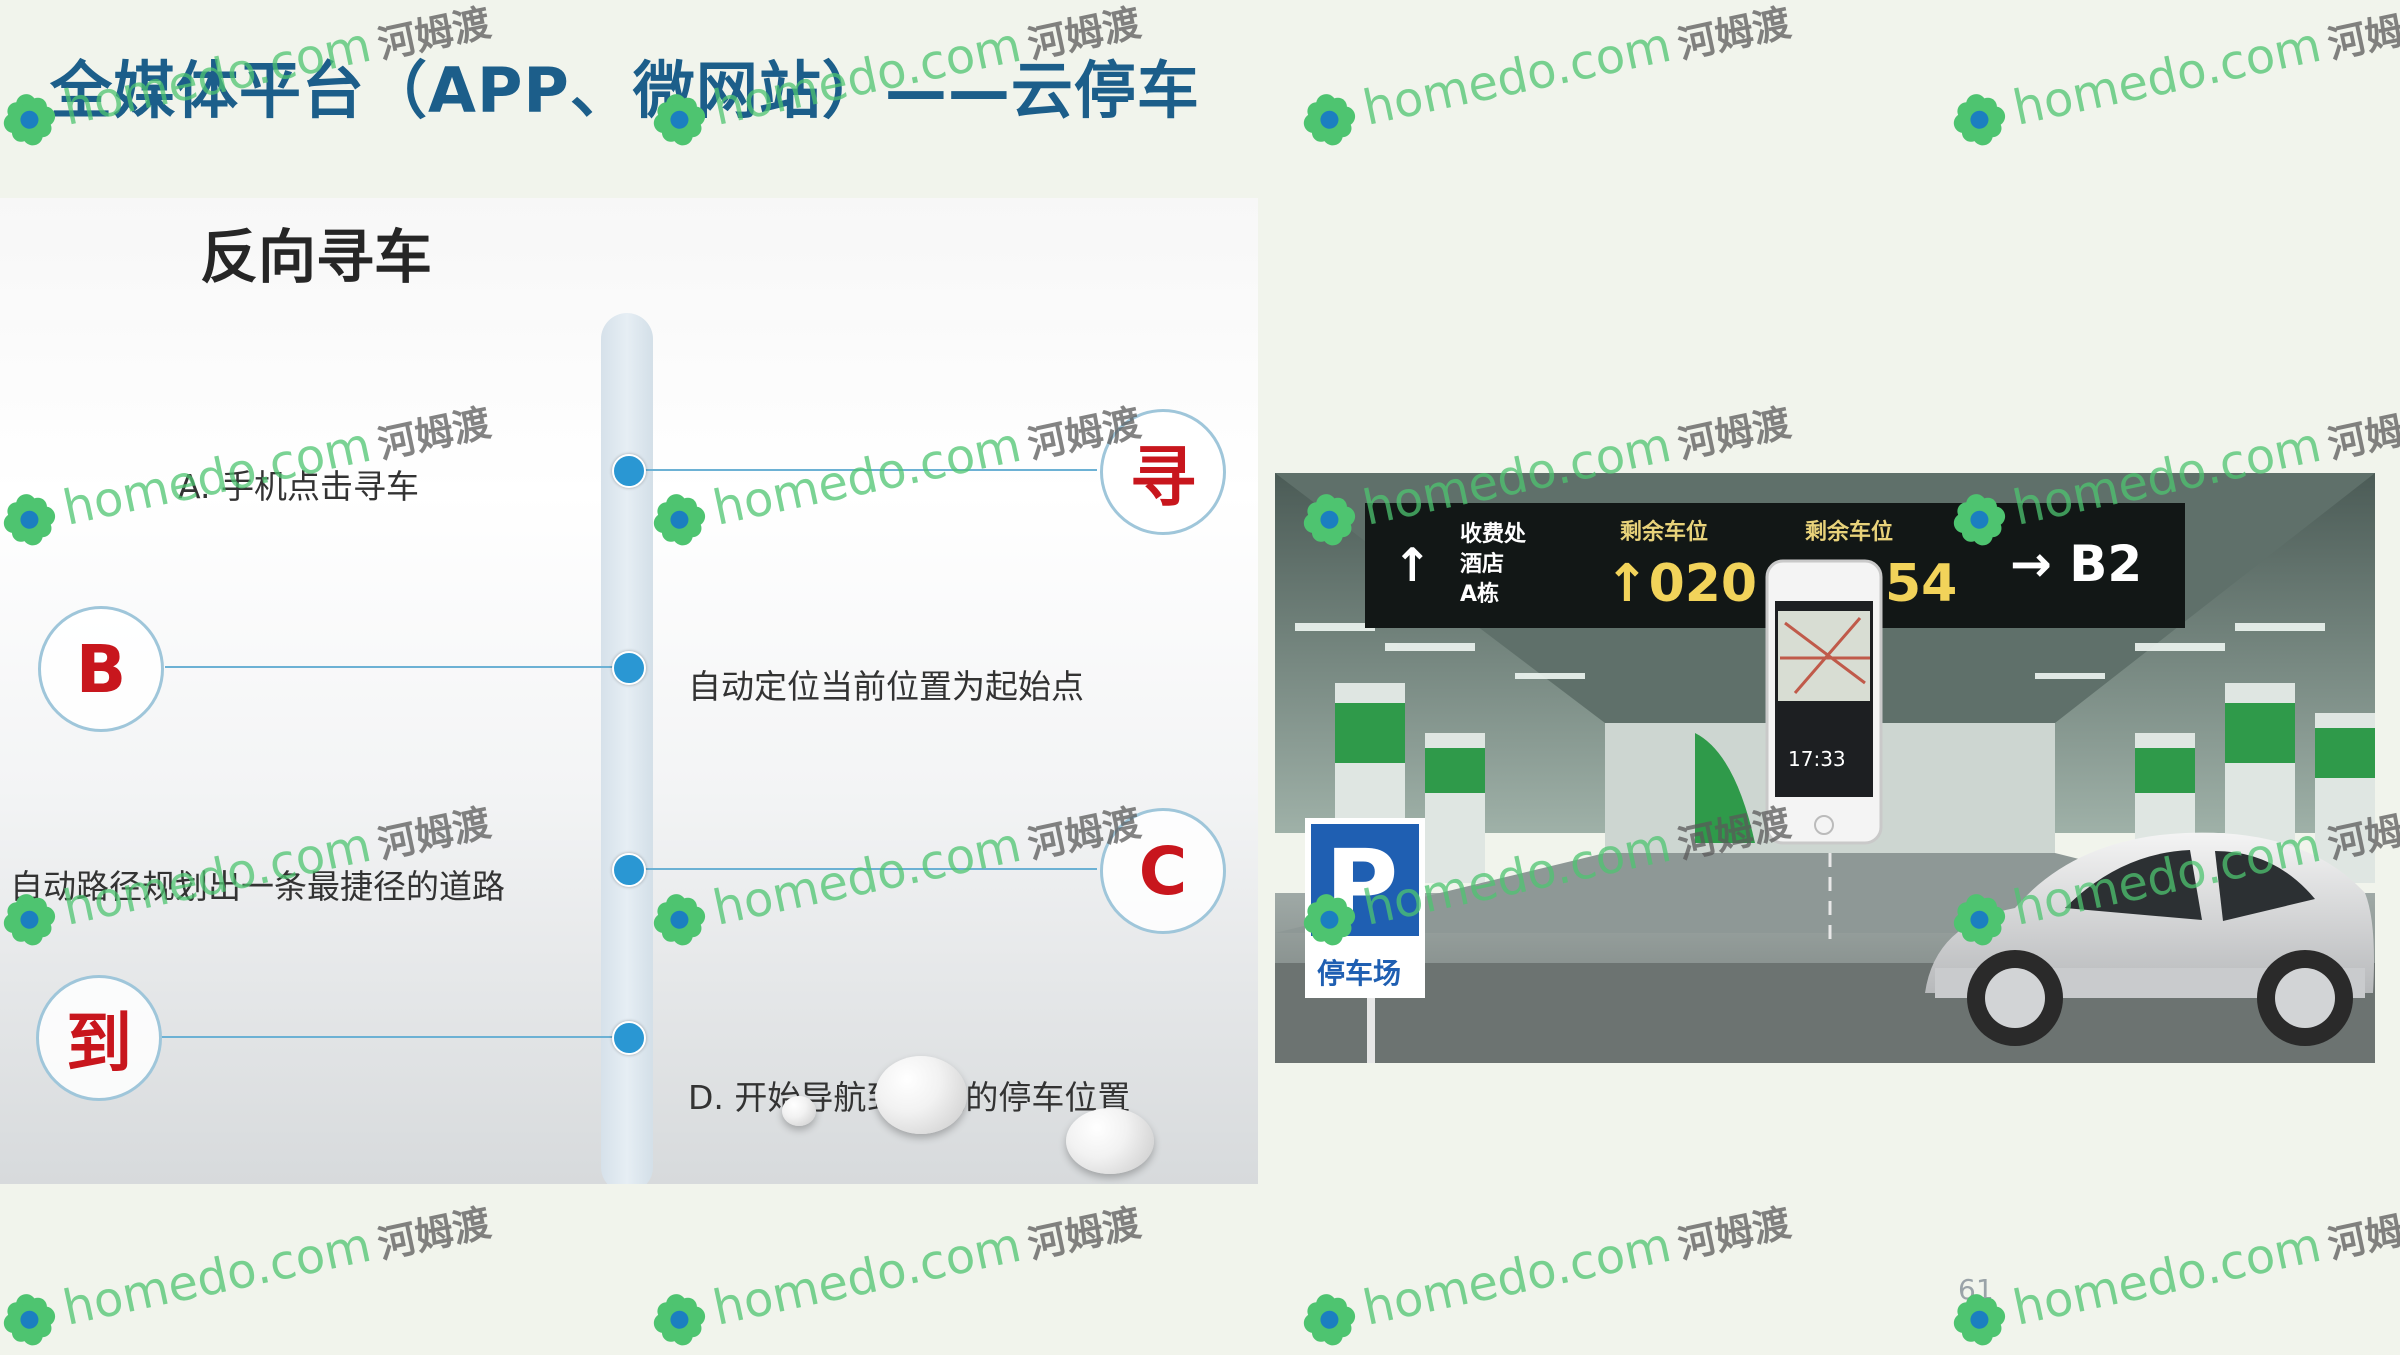 Image resolution: width=2400 pixels, height=1355 pixels. What do you see at coordinates (316, 257) in the screenshot?
I see `panel-heading: 反向寻车` at bounding box center [316, 257].